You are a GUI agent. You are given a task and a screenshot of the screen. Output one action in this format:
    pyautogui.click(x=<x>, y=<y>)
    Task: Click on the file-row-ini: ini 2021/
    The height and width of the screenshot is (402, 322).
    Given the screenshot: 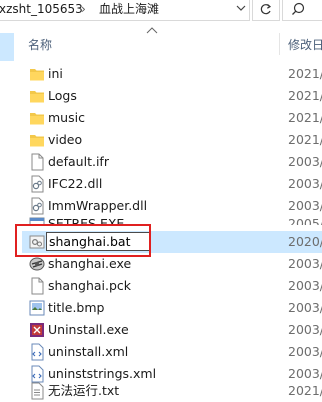 What is the action you would take?
    pyautogui.click(x=172, y=74)
    